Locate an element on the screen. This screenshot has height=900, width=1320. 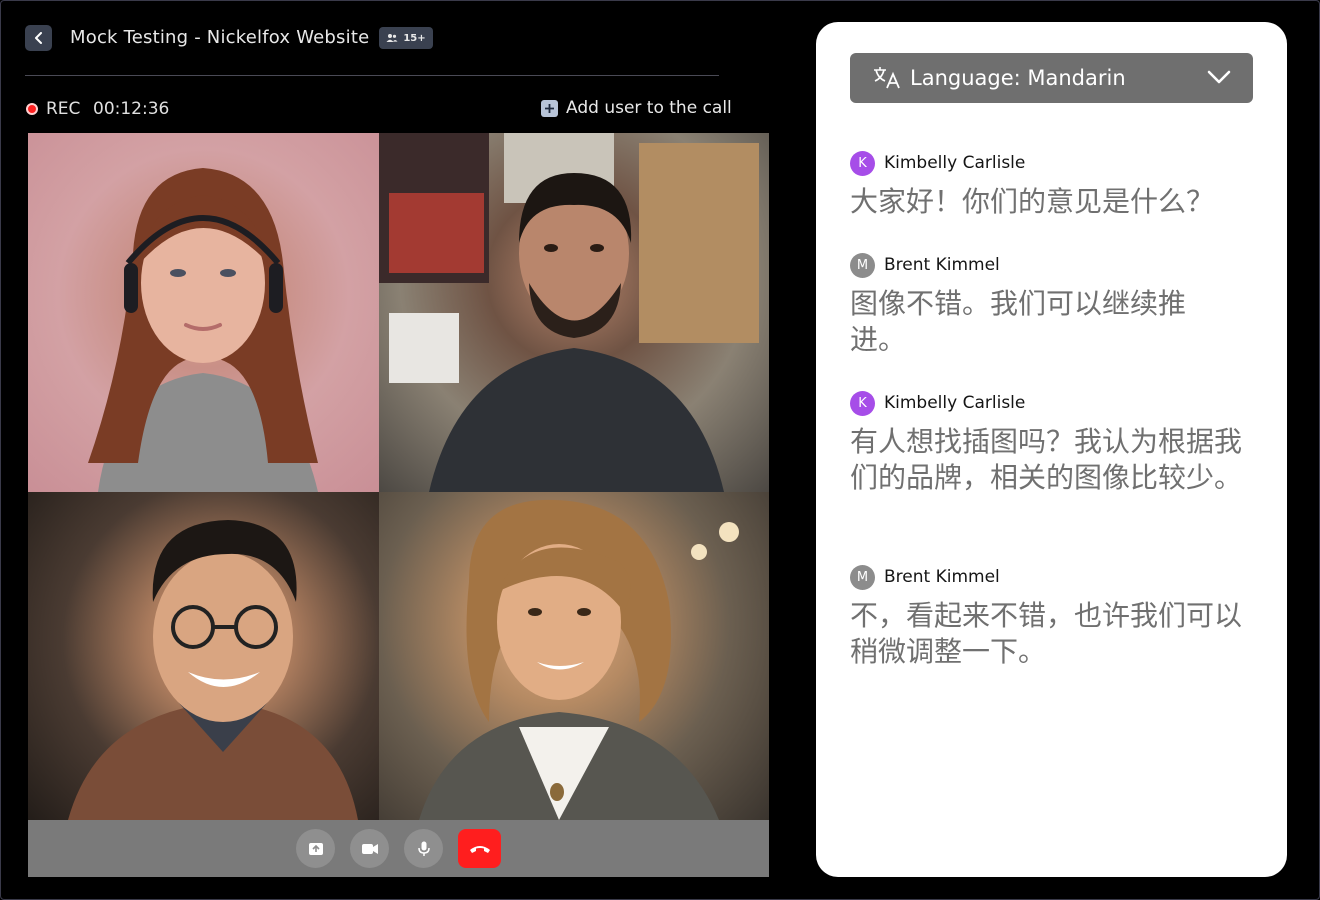
chat-message: K Kimbelly Carlisle 大家好！你们的意见是什么？ is located at coordinates (1055, 185).